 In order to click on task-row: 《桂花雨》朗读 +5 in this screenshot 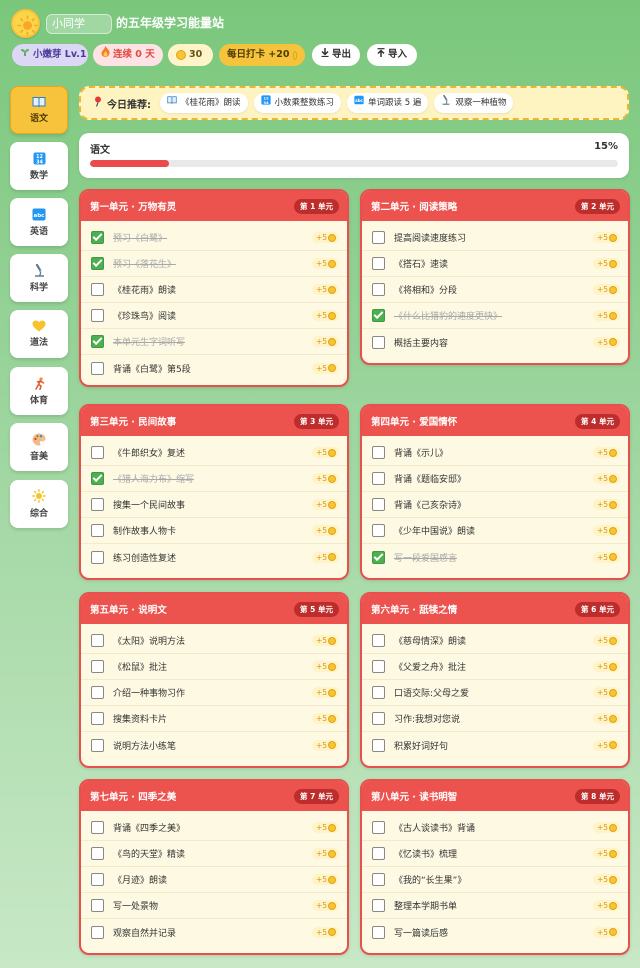, I will do `click(214, 290)`.